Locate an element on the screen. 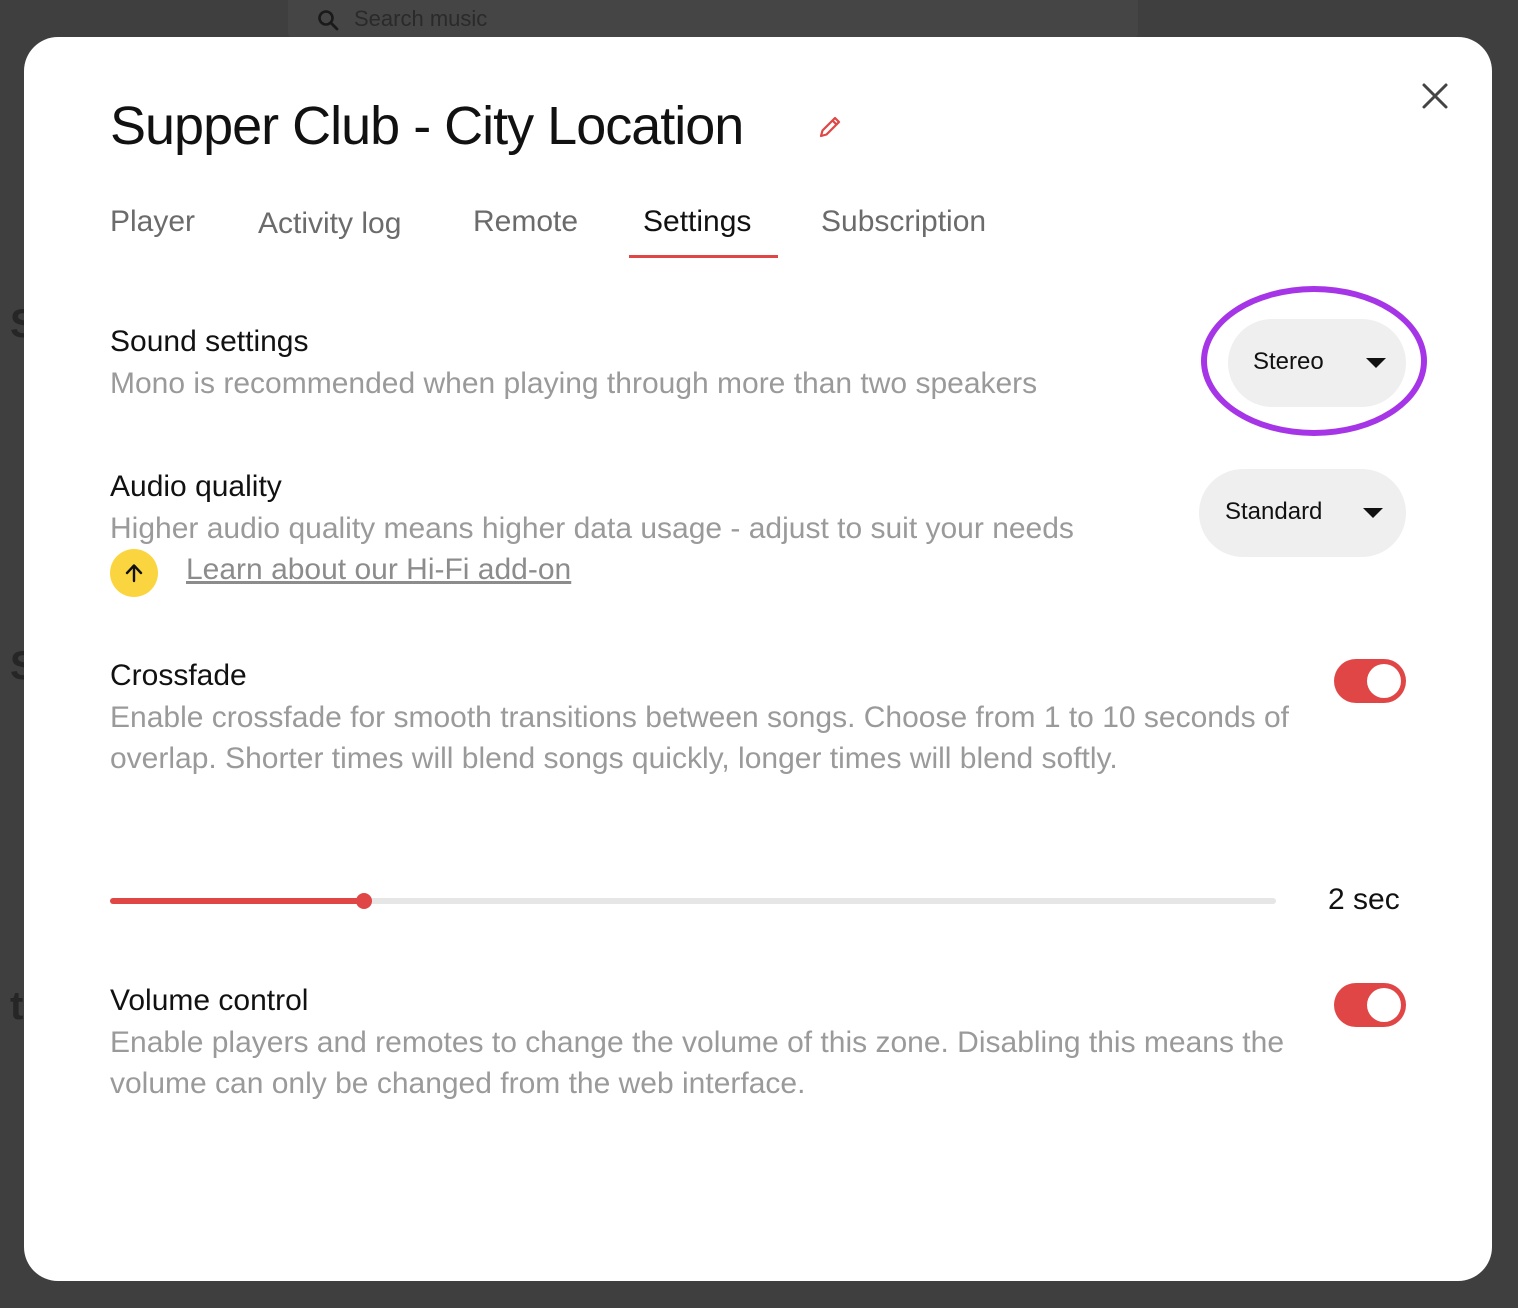  audio-quality-selected: Standard is located at coordinates (1274, 511).